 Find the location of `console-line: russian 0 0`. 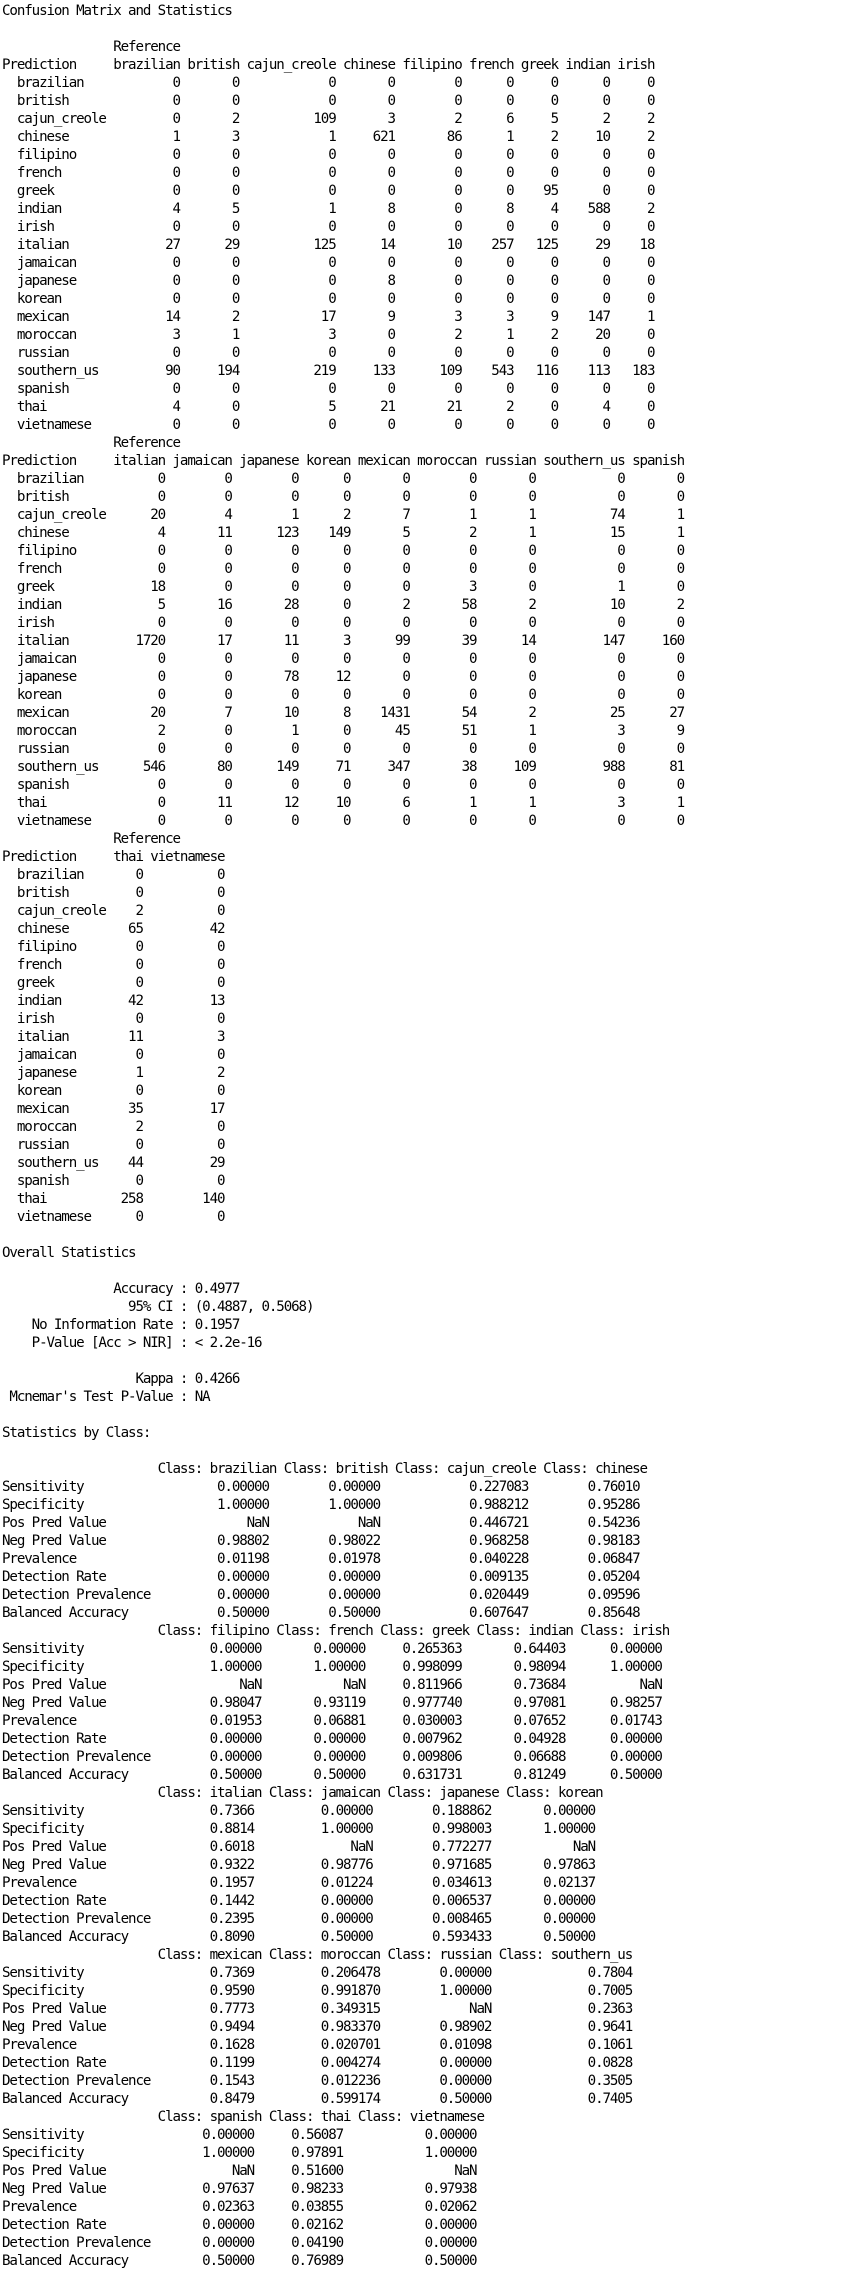

console-line: russian 0 0 is located at coordinates (114, 1145).